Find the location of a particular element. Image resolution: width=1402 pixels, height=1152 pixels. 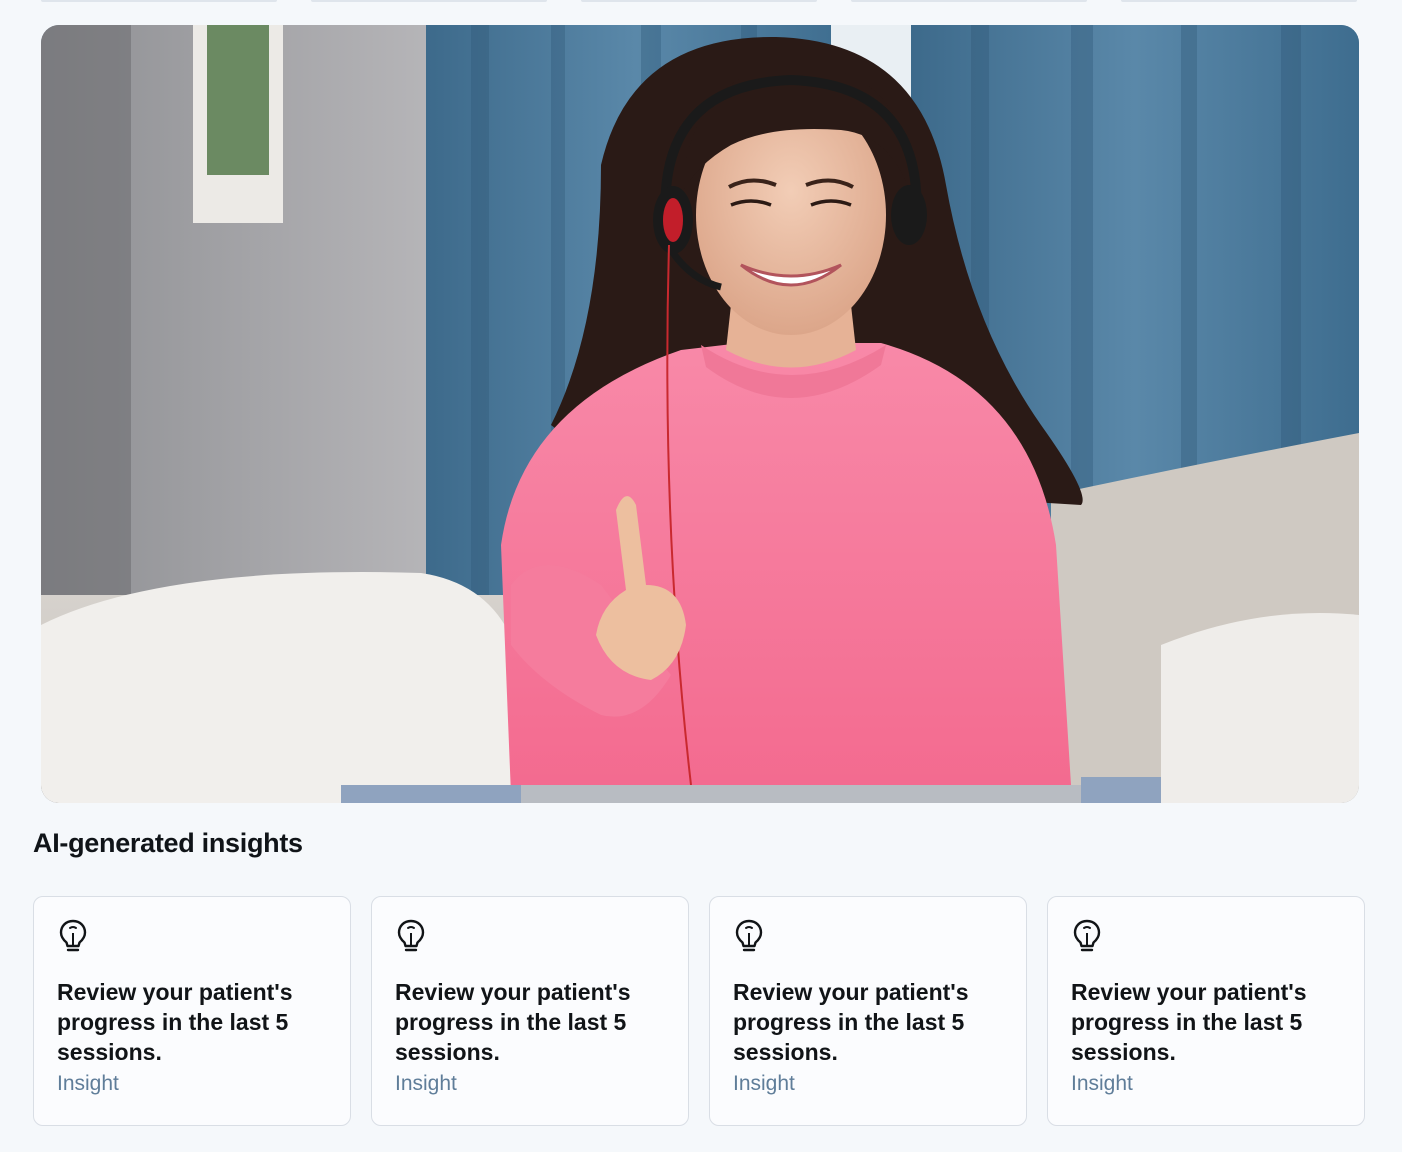

top-tab-strip is located at coordinates (701, 3).